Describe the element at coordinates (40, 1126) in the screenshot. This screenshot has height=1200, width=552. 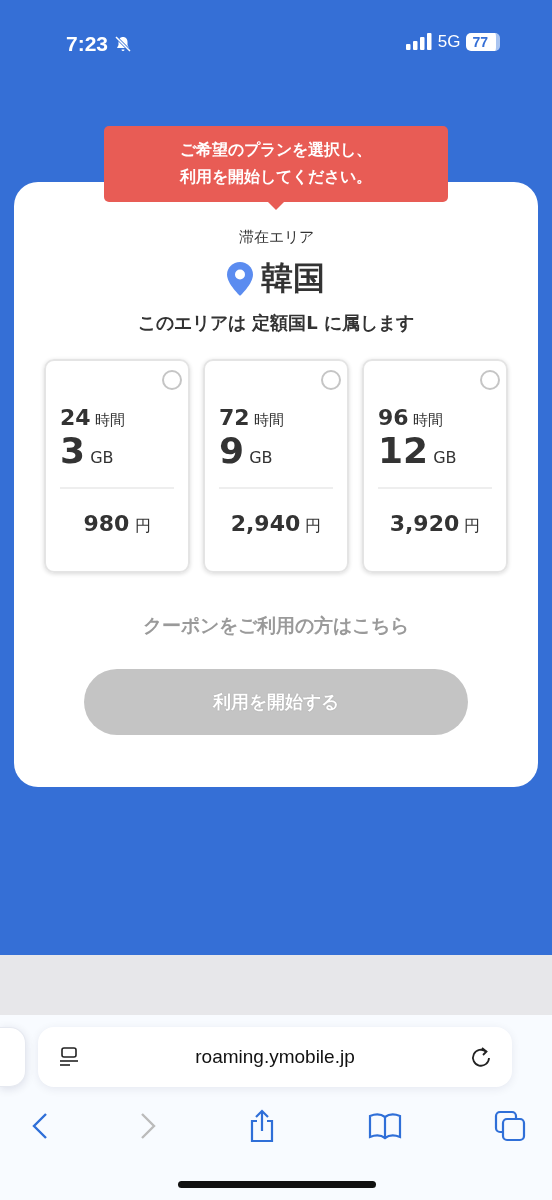
I see `back-icon` at that location.